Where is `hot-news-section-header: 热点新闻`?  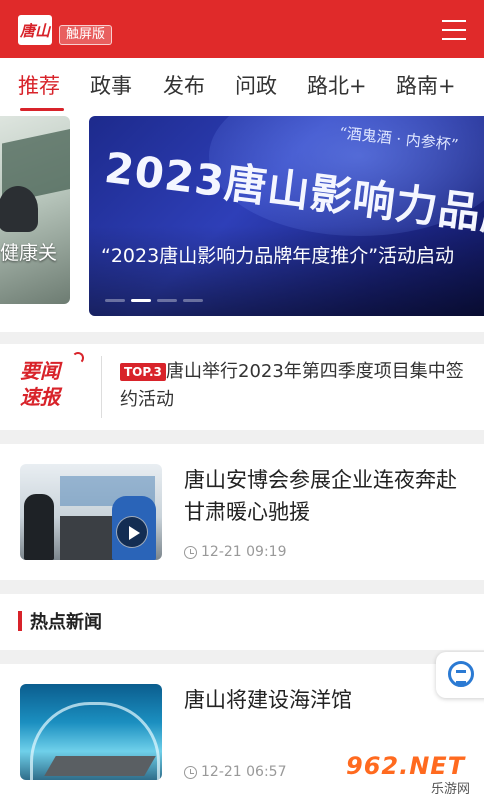
hot-news-section-header: 热点新闻 is located at coordinates (242, 622).